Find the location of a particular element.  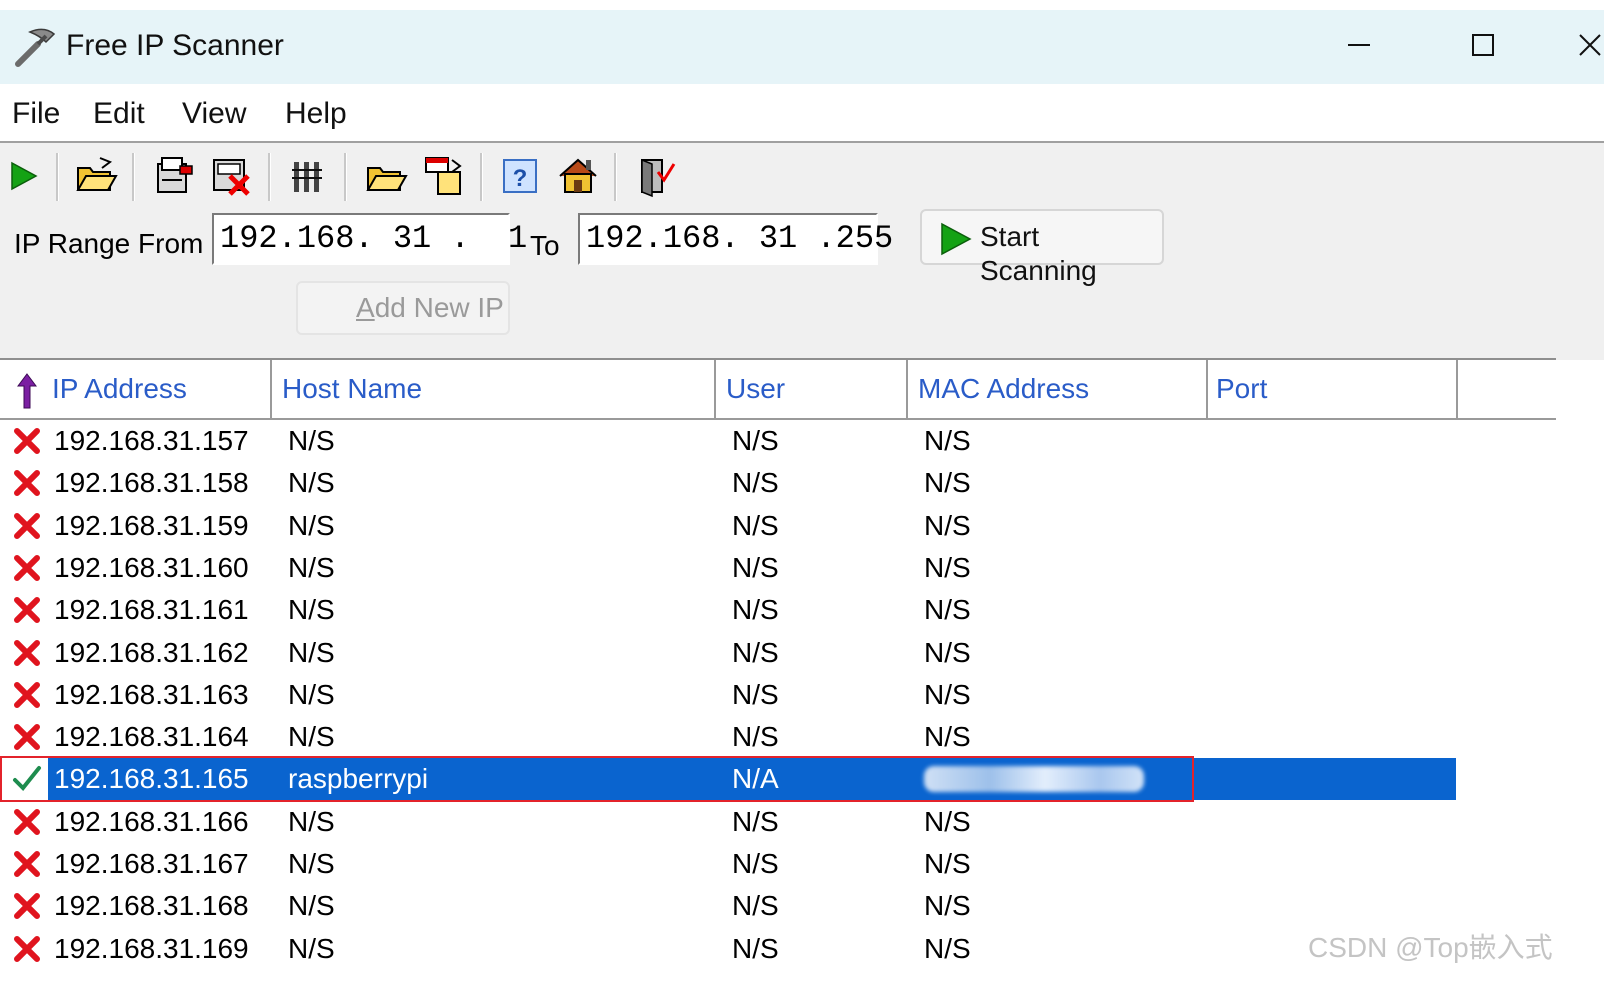

add-new-ip-label: Add New IP is located at coordinates (430, 307).